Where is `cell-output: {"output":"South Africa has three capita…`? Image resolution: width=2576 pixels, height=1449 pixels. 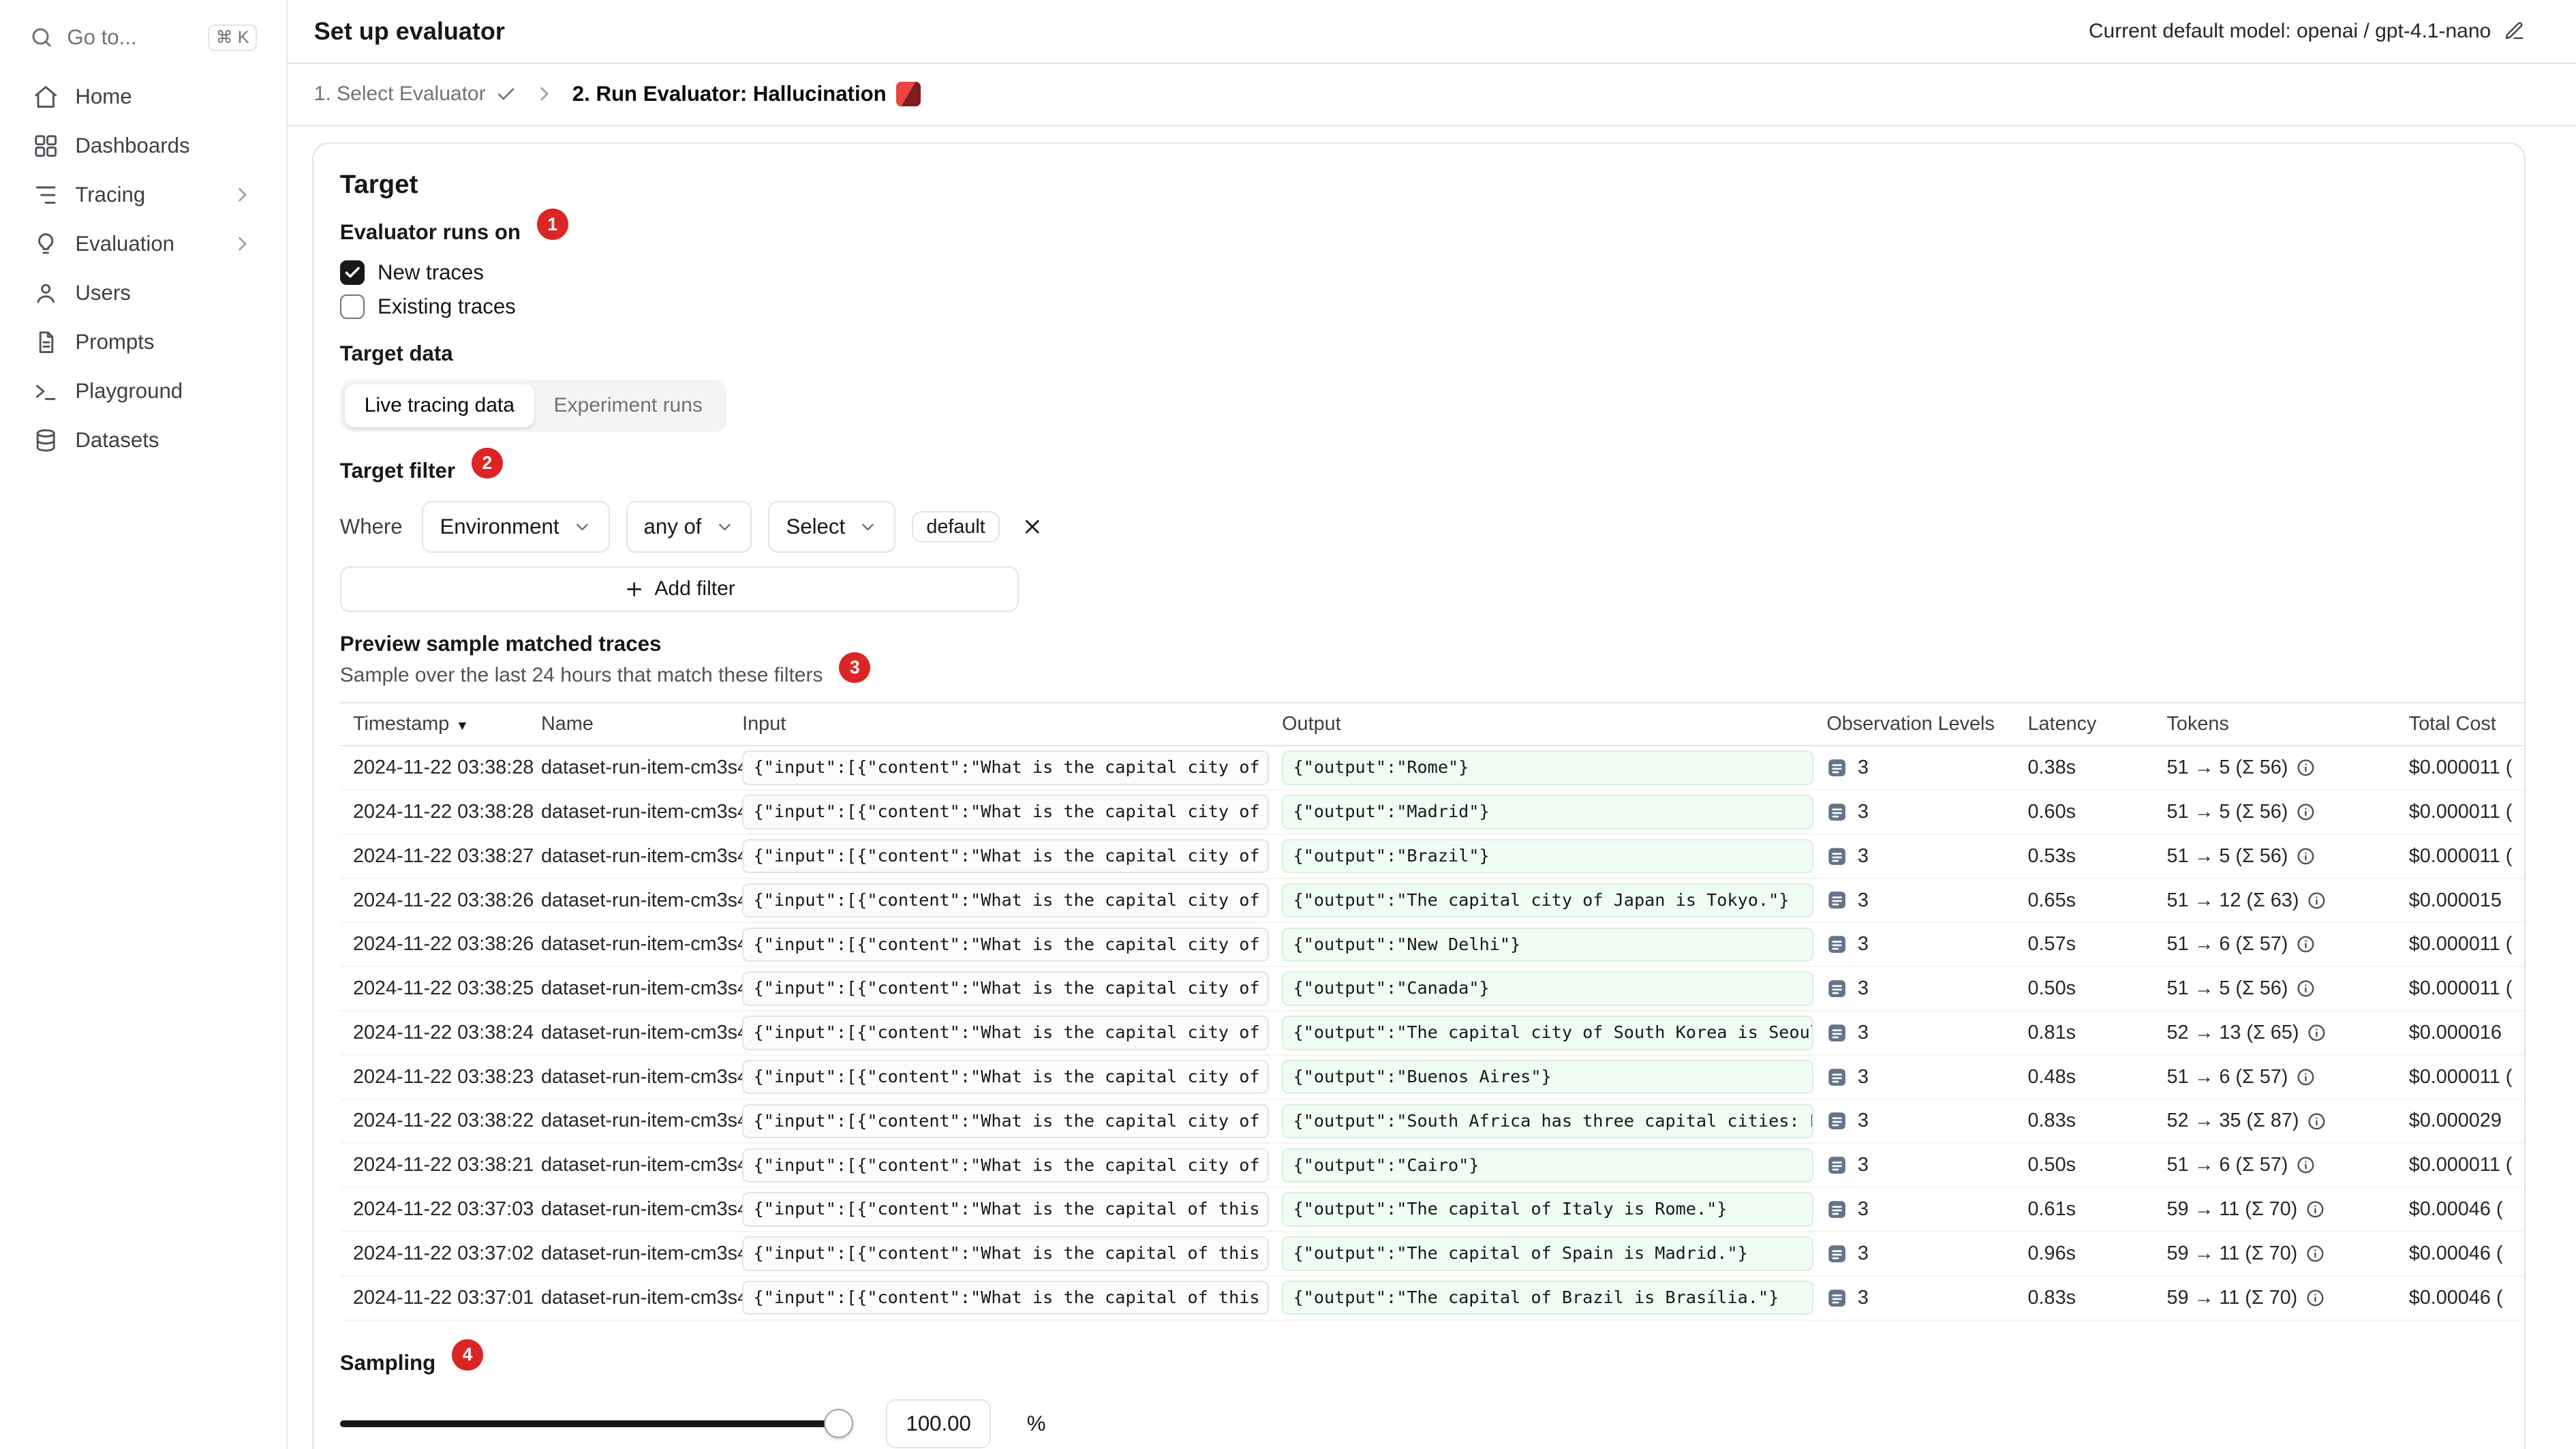
cell-output: {"output":"South Africa has three capita… is located at coordinates (1555, 1121).